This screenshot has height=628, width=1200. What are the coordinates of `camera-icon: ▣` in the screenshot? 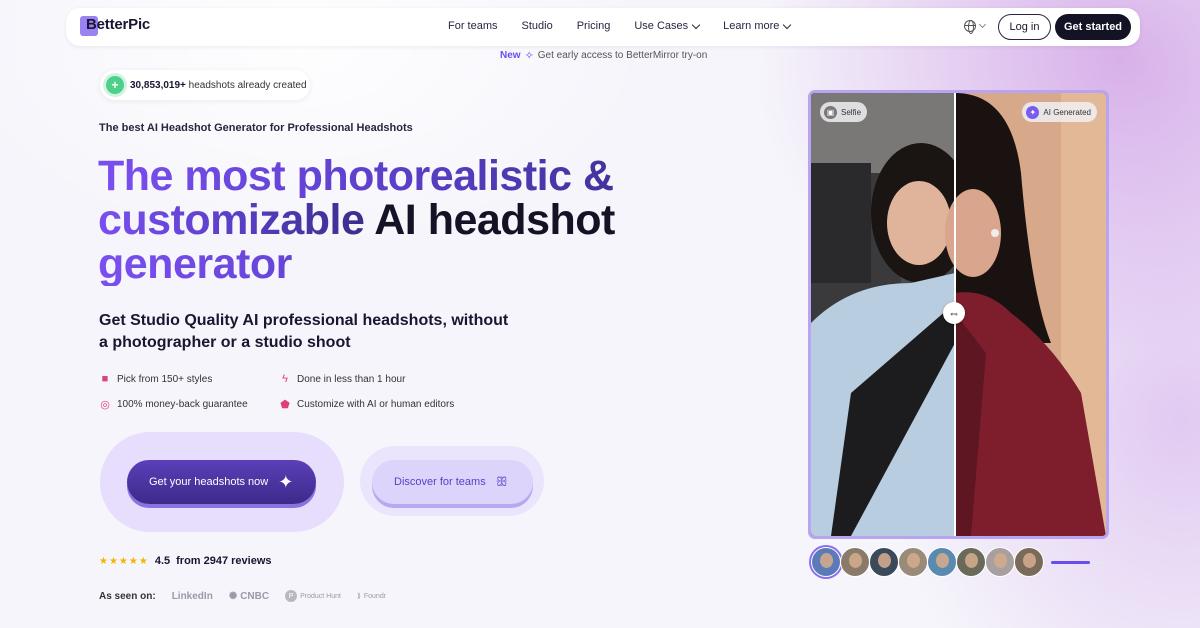 It's located at (830, 112).